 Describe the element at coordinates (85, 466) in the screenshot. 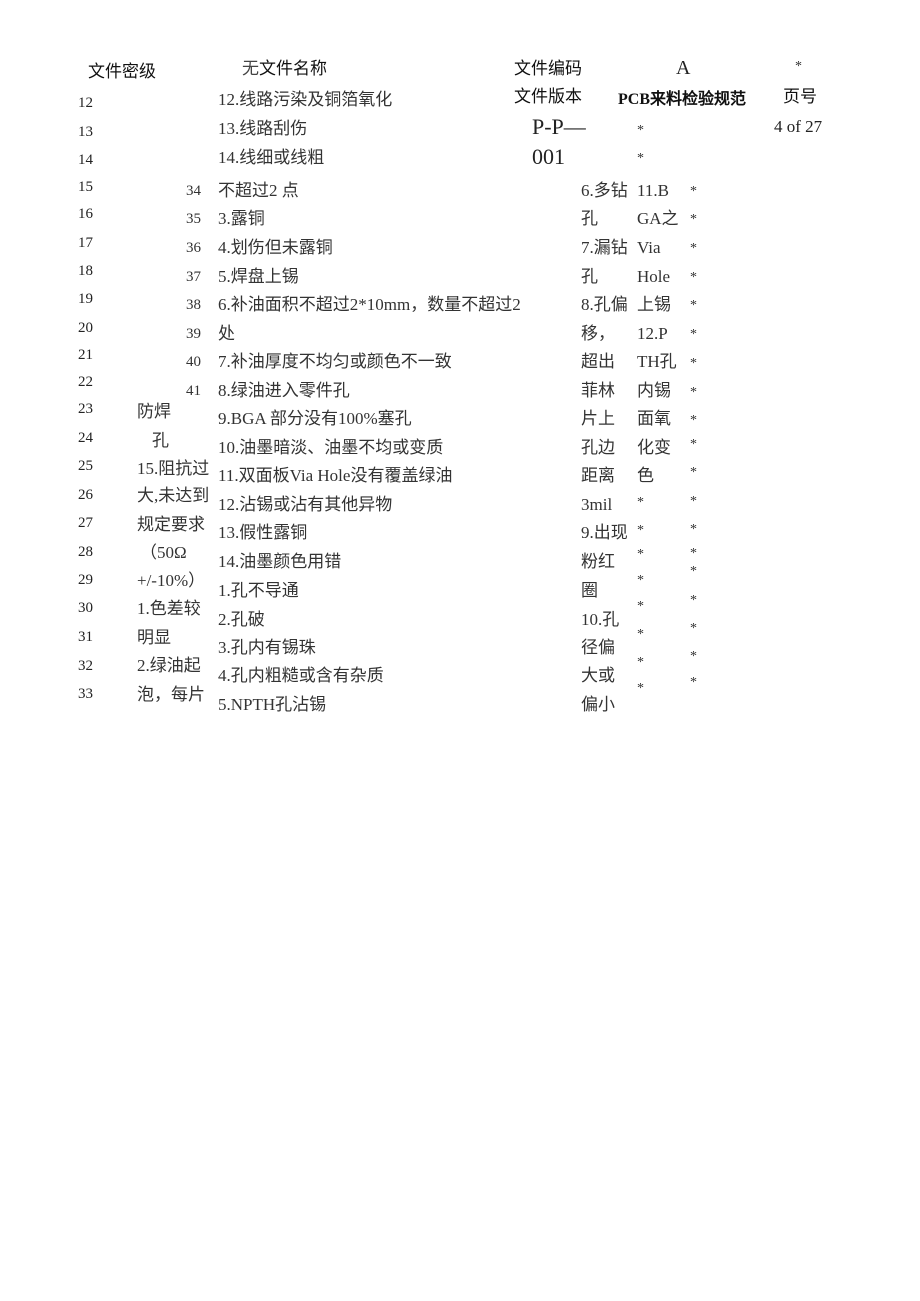

I see `line-number: 25` at that location.